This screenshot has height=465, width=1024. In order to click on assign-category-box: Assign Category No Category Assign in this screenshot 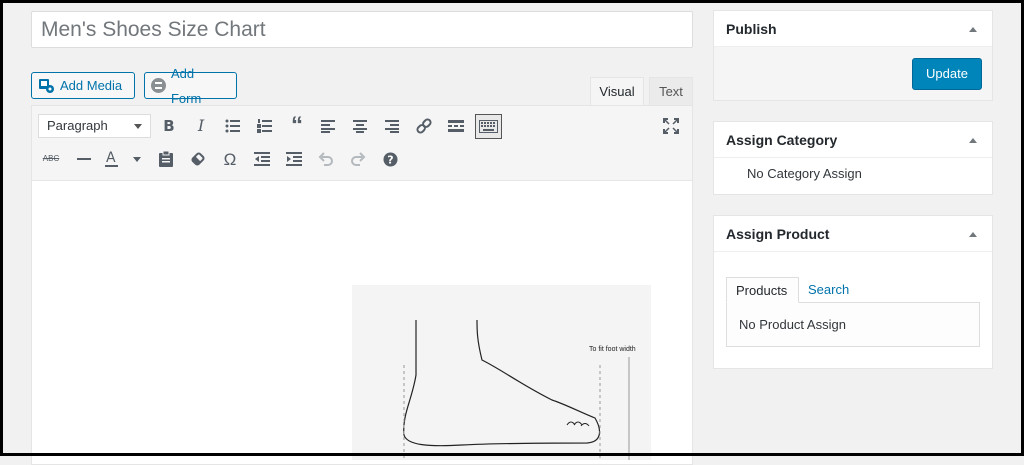, I will do `click(853, 158)`.